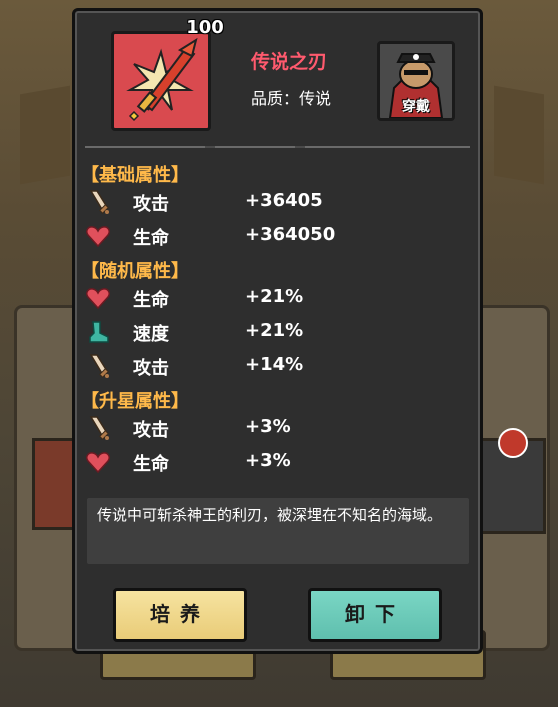  What do you see at coordinates (416, 107) in the screenshot?
I see `equip-label: 穿戴` at bounding box center [416, 107].